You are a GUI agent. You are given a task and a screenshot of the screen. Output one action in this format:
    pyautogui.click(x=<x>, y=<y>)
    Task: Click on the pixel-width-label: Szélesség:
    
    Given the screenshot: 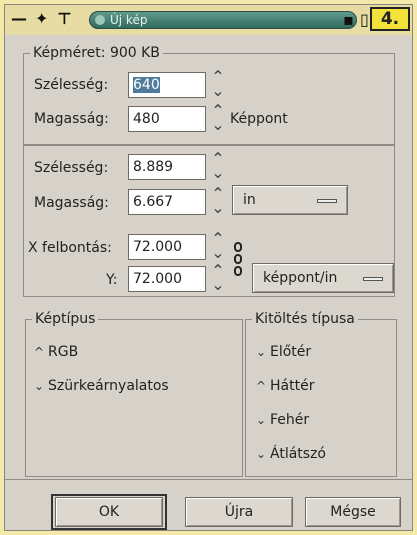 What is the action you would take?
    pyautogui.click(x=71, y=85)
    